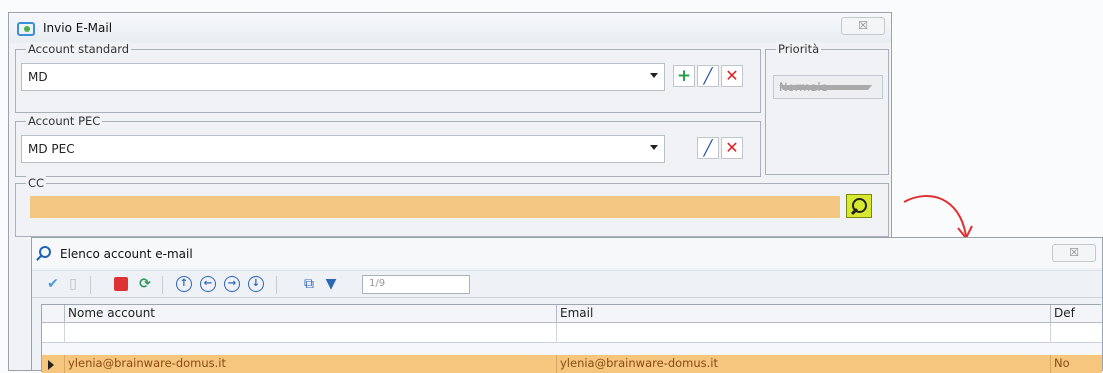 Image resolution: width=1103 pixels, height=373 pixels. I want to click on column-header-def: Def, so click(1065, 314).